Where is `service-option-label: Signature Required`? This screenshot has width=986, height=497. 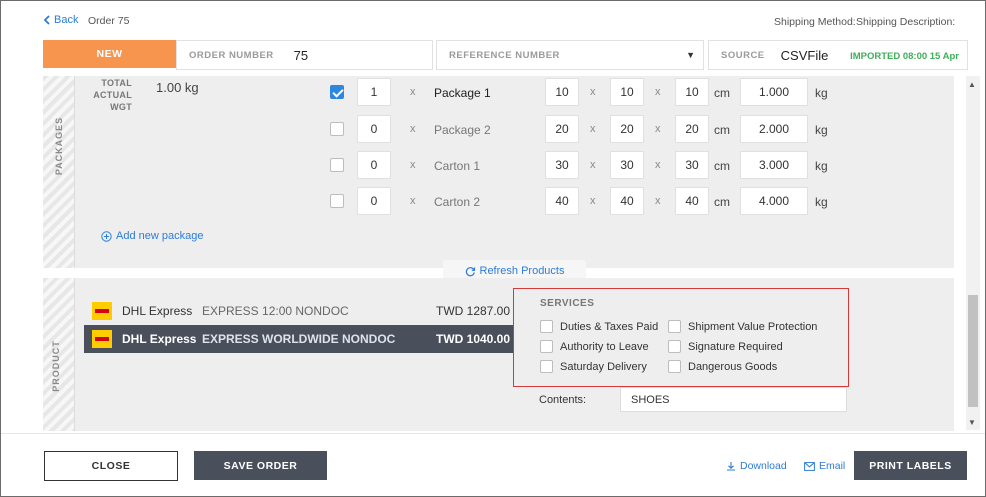 service-option-label: Signature Required is located at coordinates (735, 346).